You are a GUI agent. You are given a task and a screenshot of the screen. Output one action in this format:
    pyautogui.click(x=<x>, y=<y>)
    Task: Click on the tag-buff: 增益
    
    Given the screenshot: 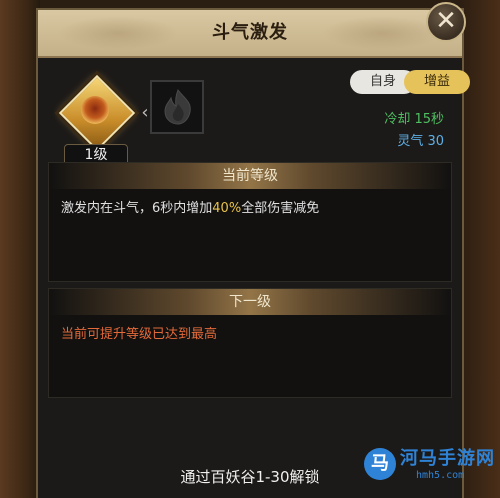 What is the action you would take?
    pyautogui.click(x=437, y=82)
    